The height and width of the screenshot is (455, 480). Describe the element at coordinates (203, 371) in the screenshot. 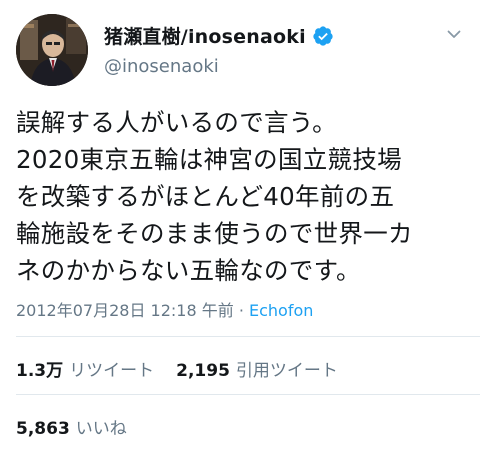

I see `quotes-count: 2,195` at that location.